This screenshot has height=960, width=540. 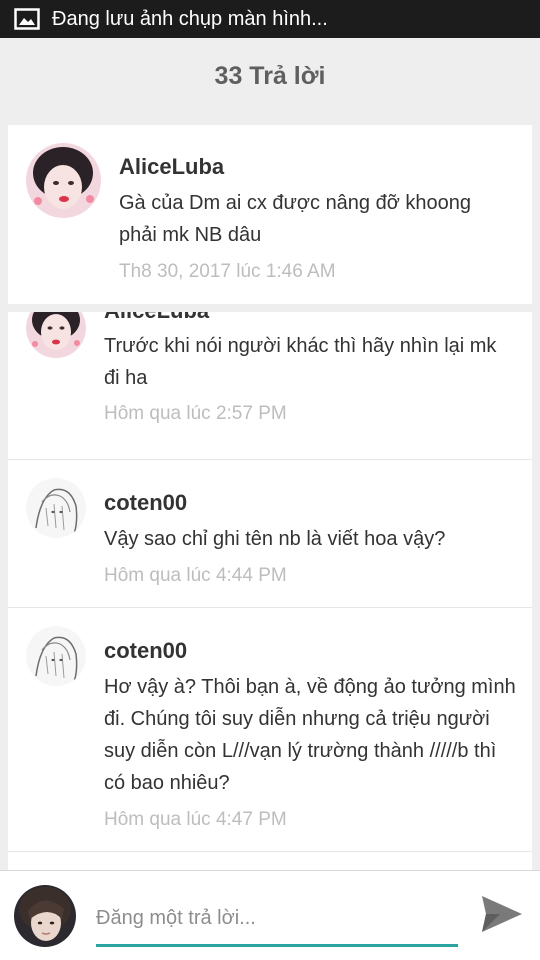 I want to click on reply-timestamp: Hôm qua lúc 4:47 PM, so click(x=195, y=819).